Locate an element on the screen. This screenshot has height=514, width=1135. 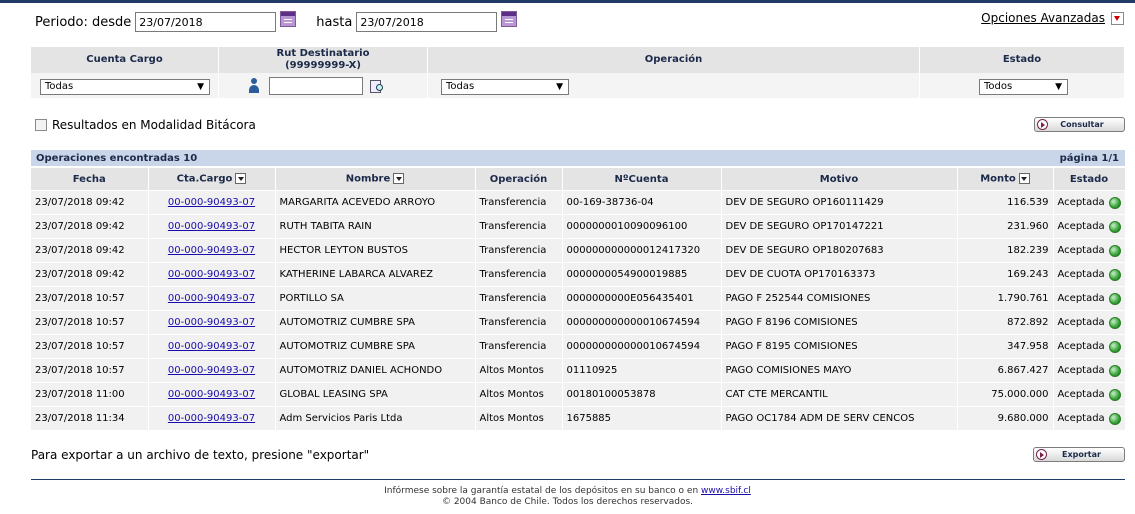
operacion-value: Todas is located at coordinates (460, 86).